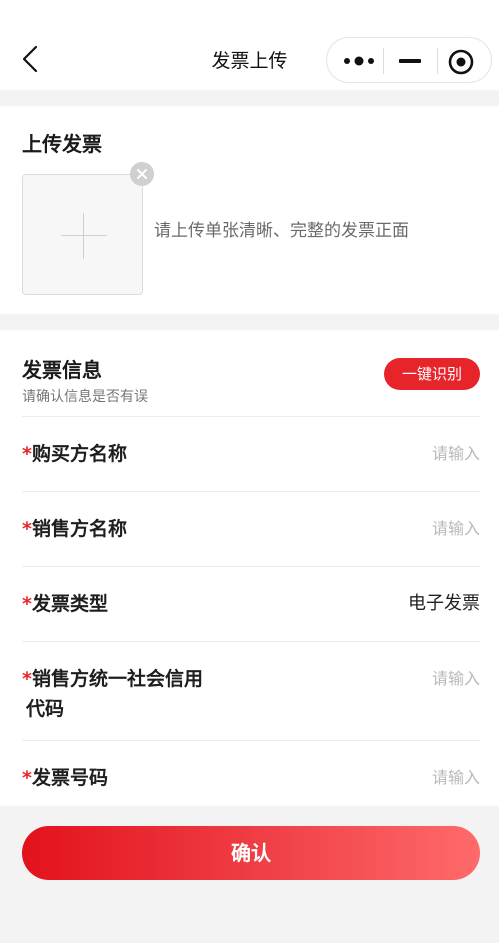 The height and width of the screenshot is (943, 499). I want to click on minimize-icon, so click(410, 61).